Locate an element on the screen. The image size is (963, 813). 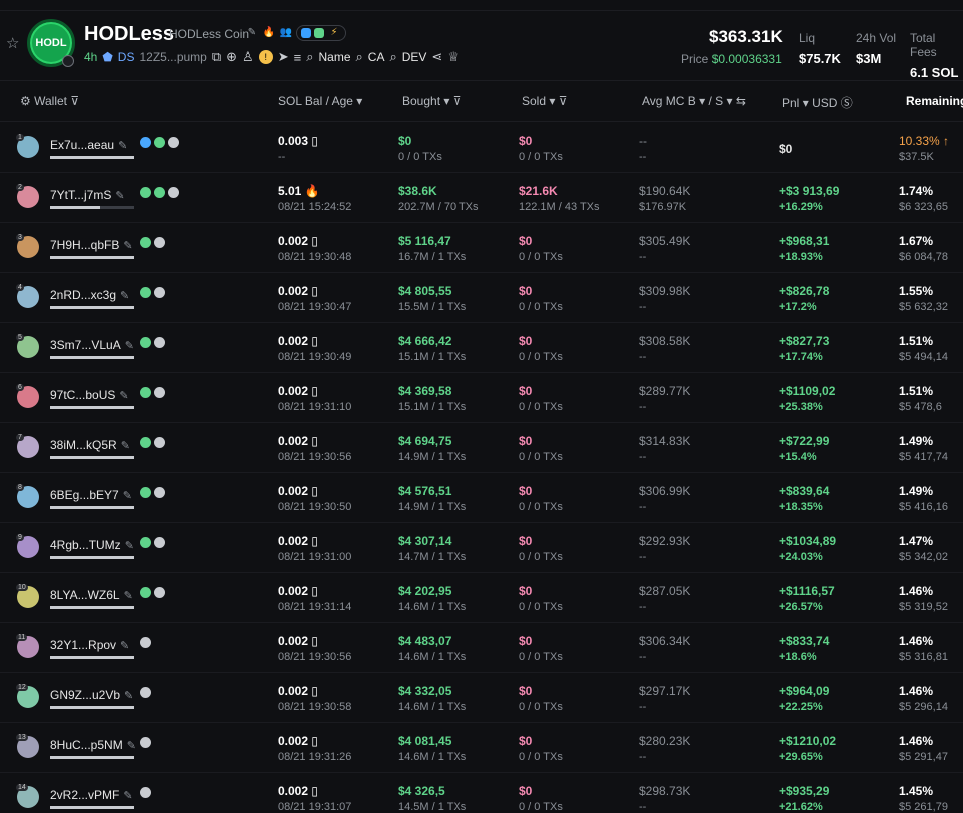
wallet-address: 2nRD...xc3g ✎ is located at coordinates (89, 295).